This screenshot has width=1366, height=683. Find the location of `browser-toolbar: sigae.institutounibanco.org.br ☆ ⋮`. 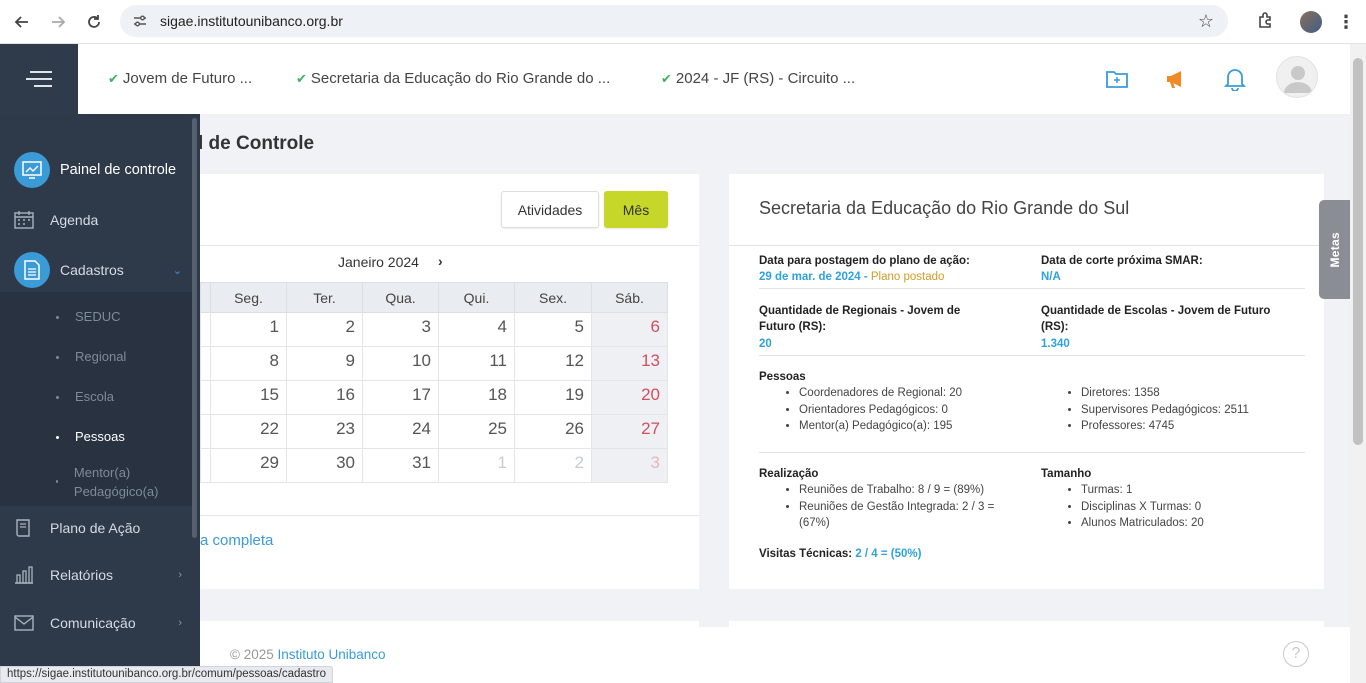

browser-toolbar: sigae.institutounibanco.org.br ☆ ⋮ is located at coordinates (683, 22).